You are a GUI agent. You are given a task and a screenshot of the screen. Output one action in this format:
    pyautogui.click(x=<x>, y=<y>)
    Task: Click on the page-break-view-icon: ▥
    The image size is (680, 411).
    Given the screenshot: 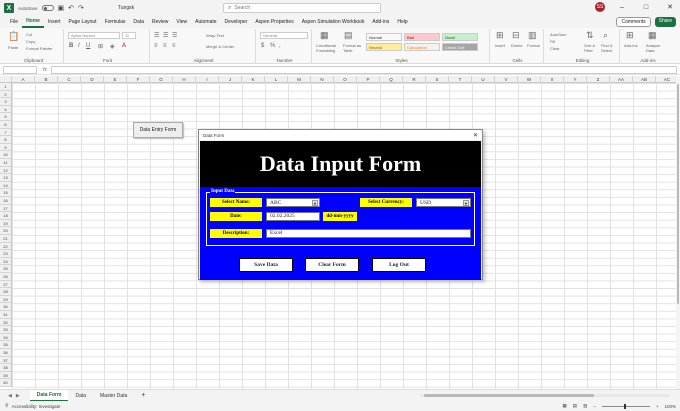 What is the action you would take?
    pyautogui.click(x=585, y=406)
    